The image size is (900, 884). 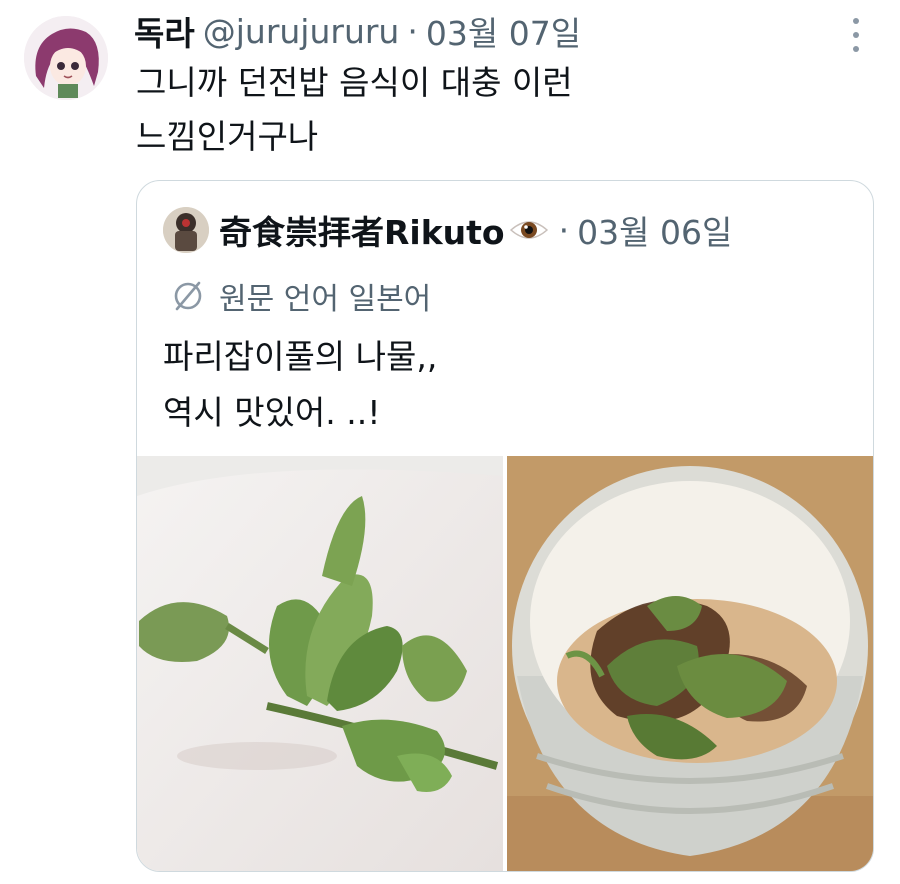 I want to click on quote-text-line: 파리잡이풀의 나물,,, so click(x=300, y=356).